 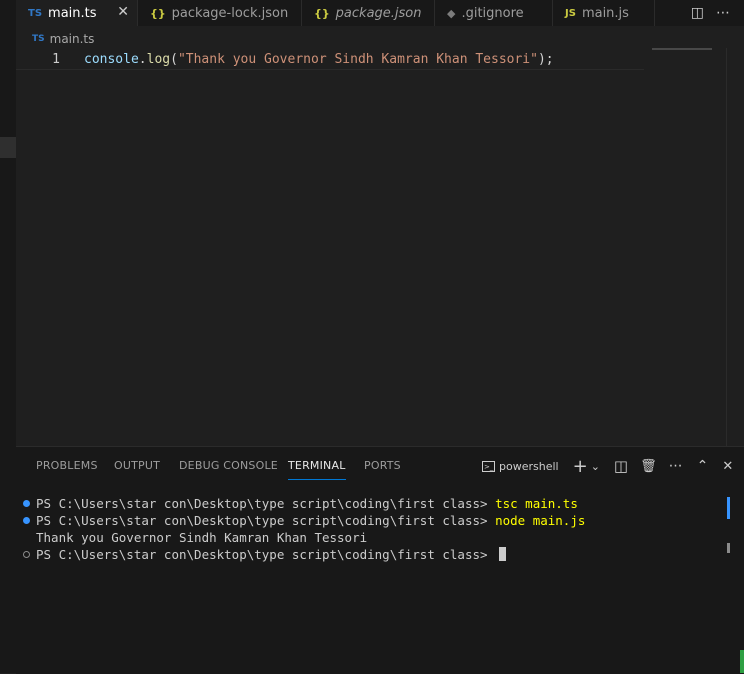 I want to click on breadcrumb: TS main.ts, so click(x=63, y=39).